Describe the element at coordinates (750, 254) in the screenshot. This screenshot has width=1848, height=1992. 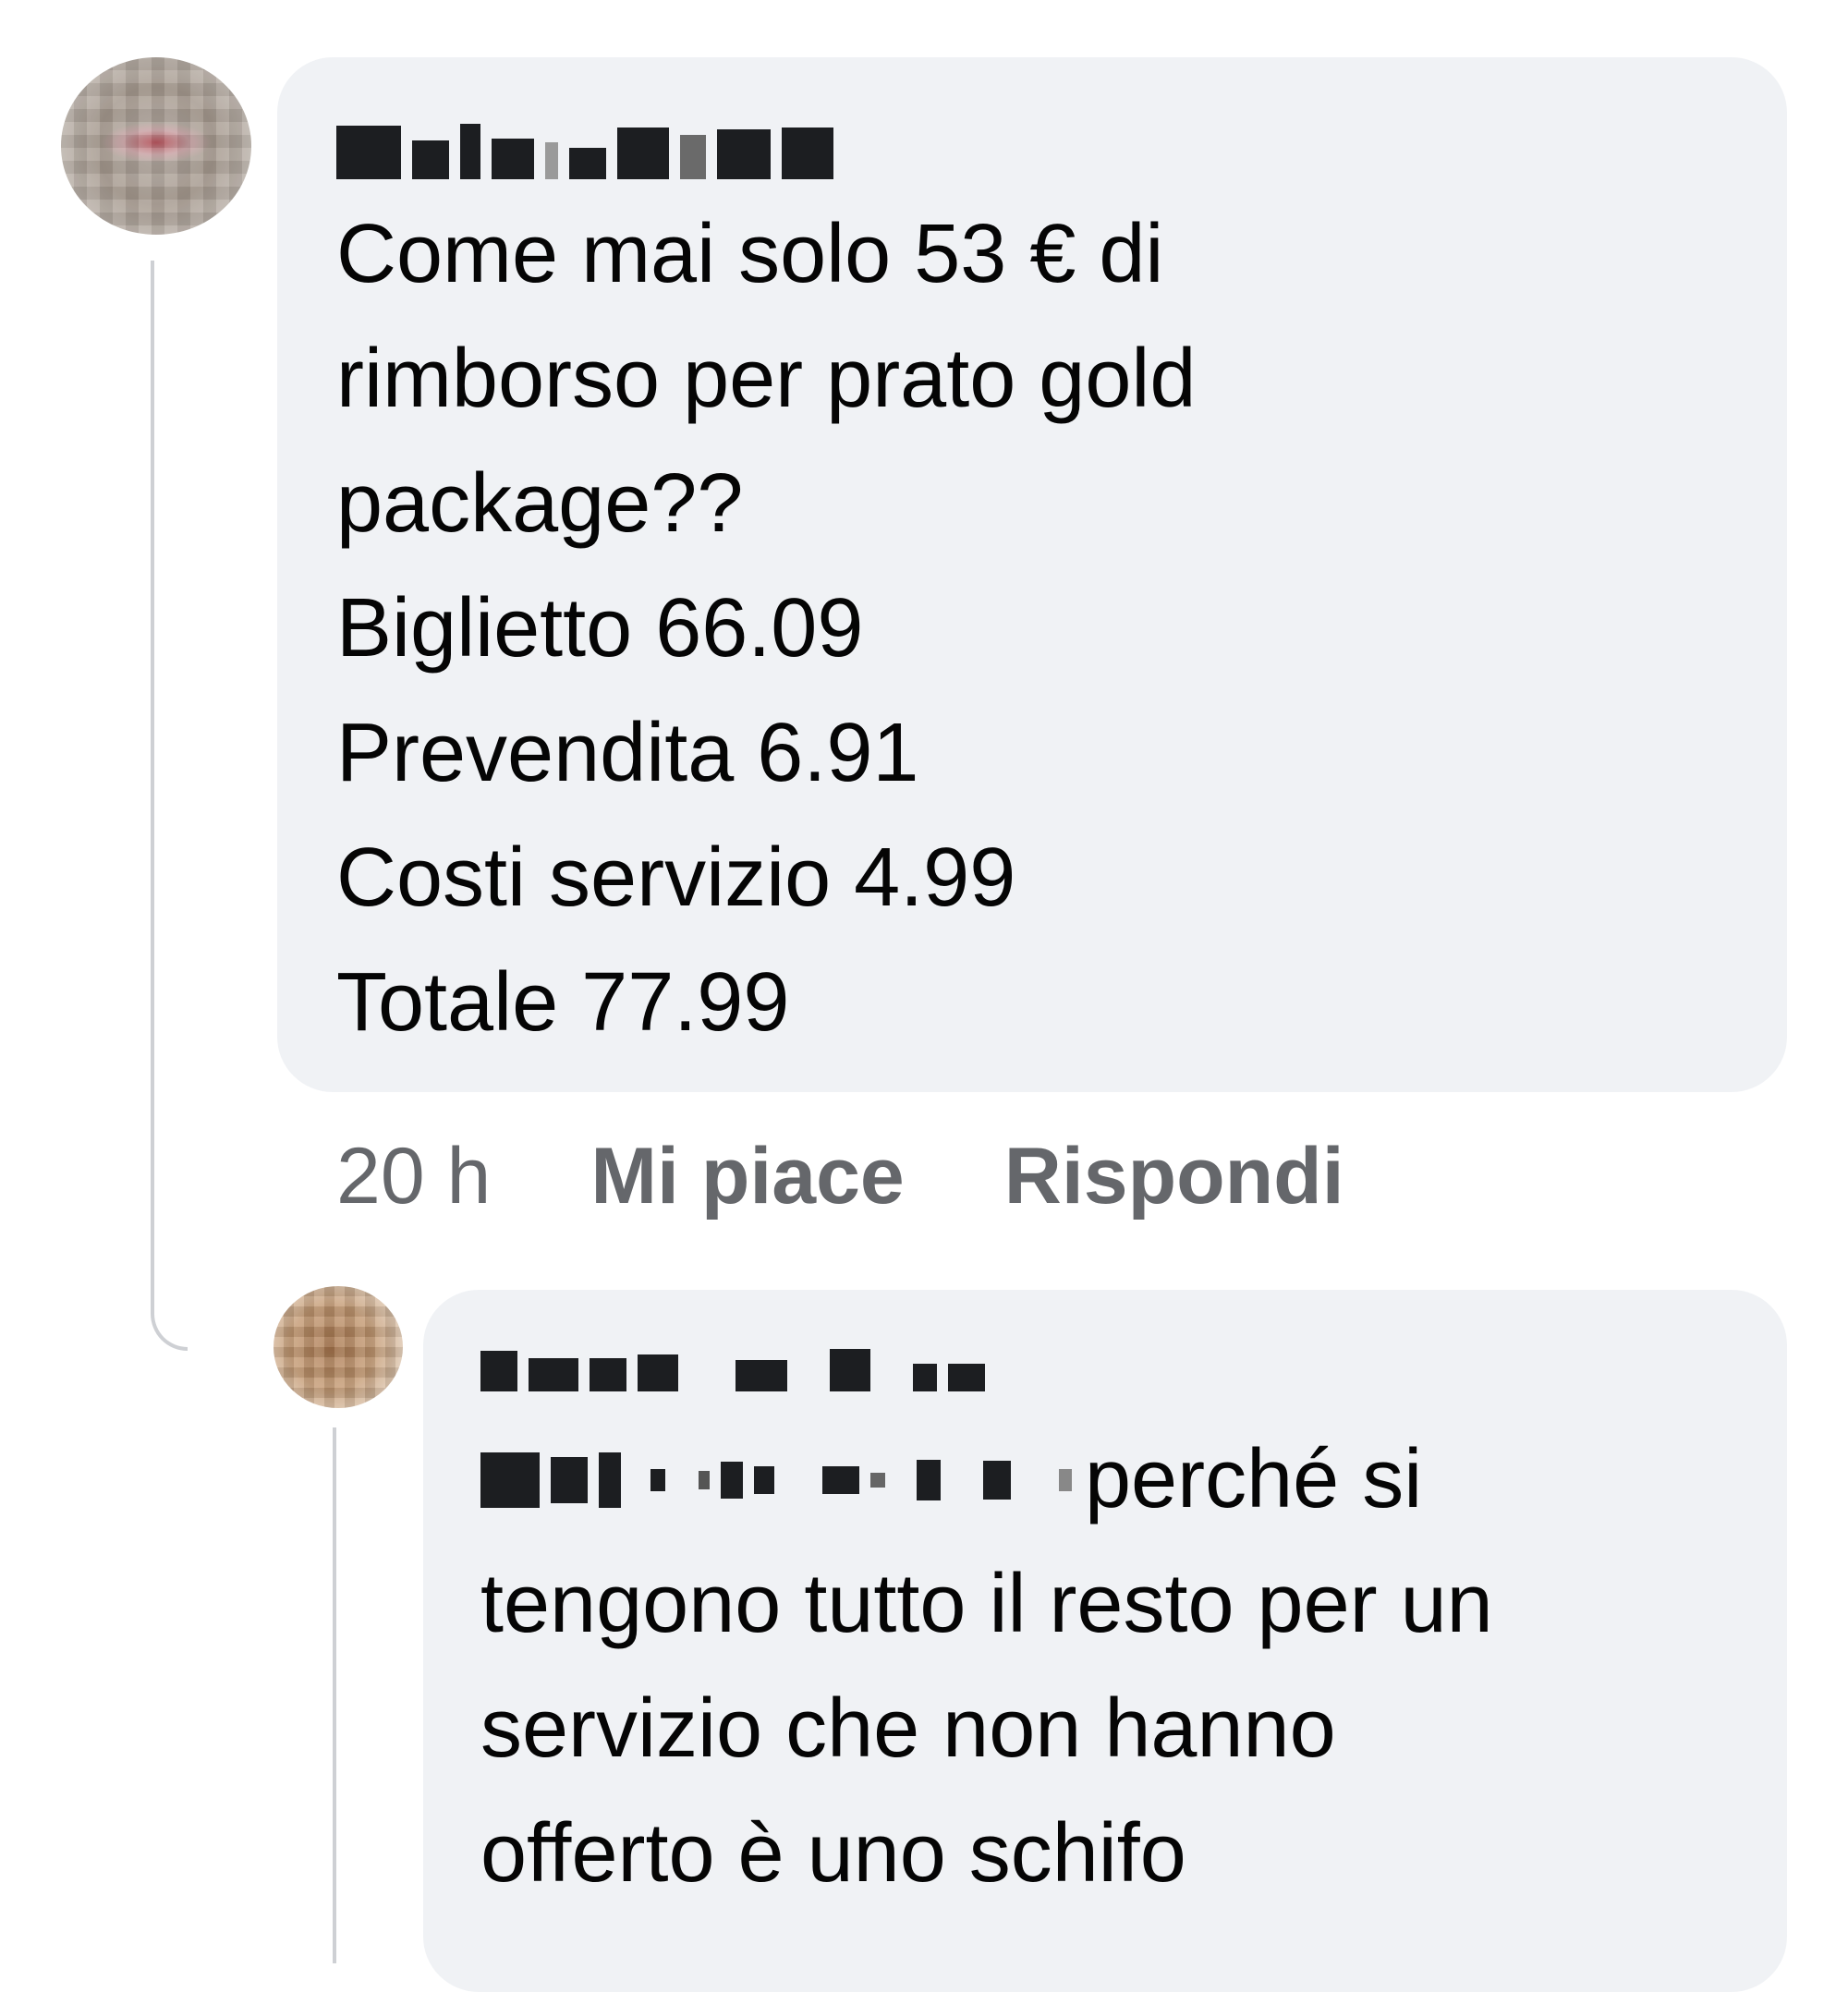
I see `comment-line: Come mai solo 53 € di` at that location.